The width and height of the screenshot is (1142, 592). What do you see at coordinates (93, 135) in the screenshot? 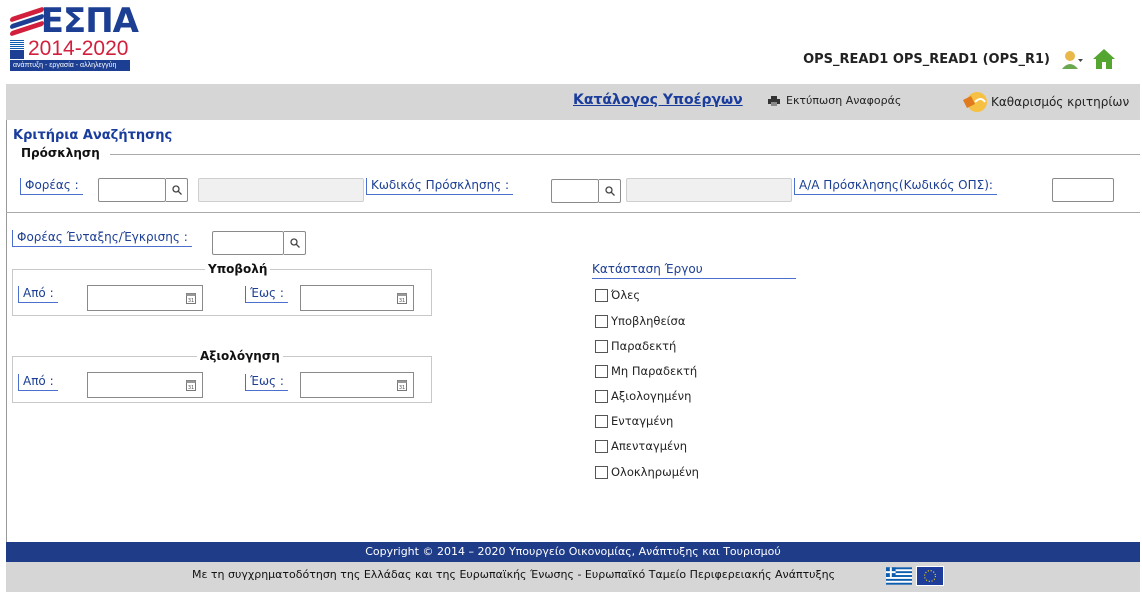
I see `search-criteria-title: Κριτήρια Αναζήτησης` at bounding box center [93, 135].